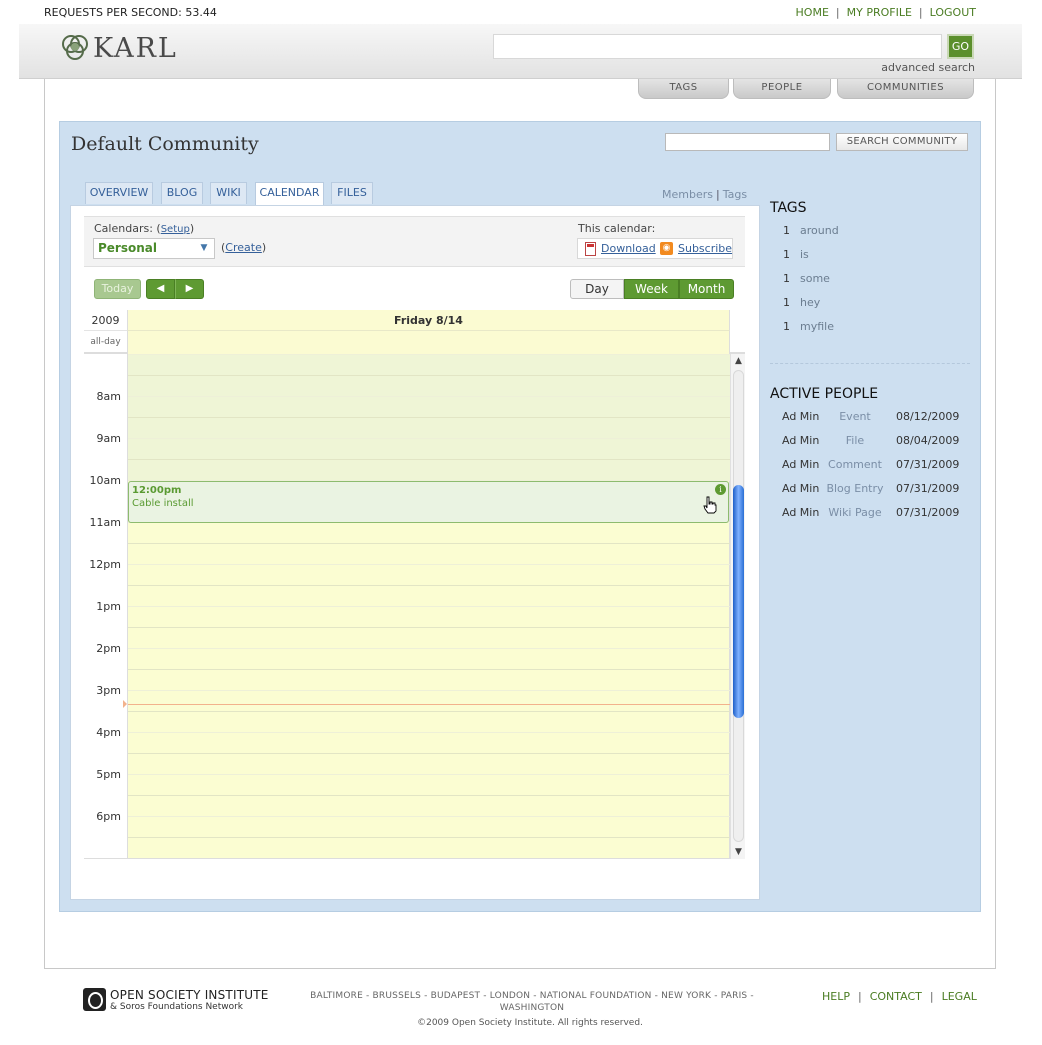 The width and height of the screenshot is (1042, 1045). What do you see at coordinates (705, 248) in the screenshot?
I see `subscribe-link: Subscribe` at bounding box center [705, 248].